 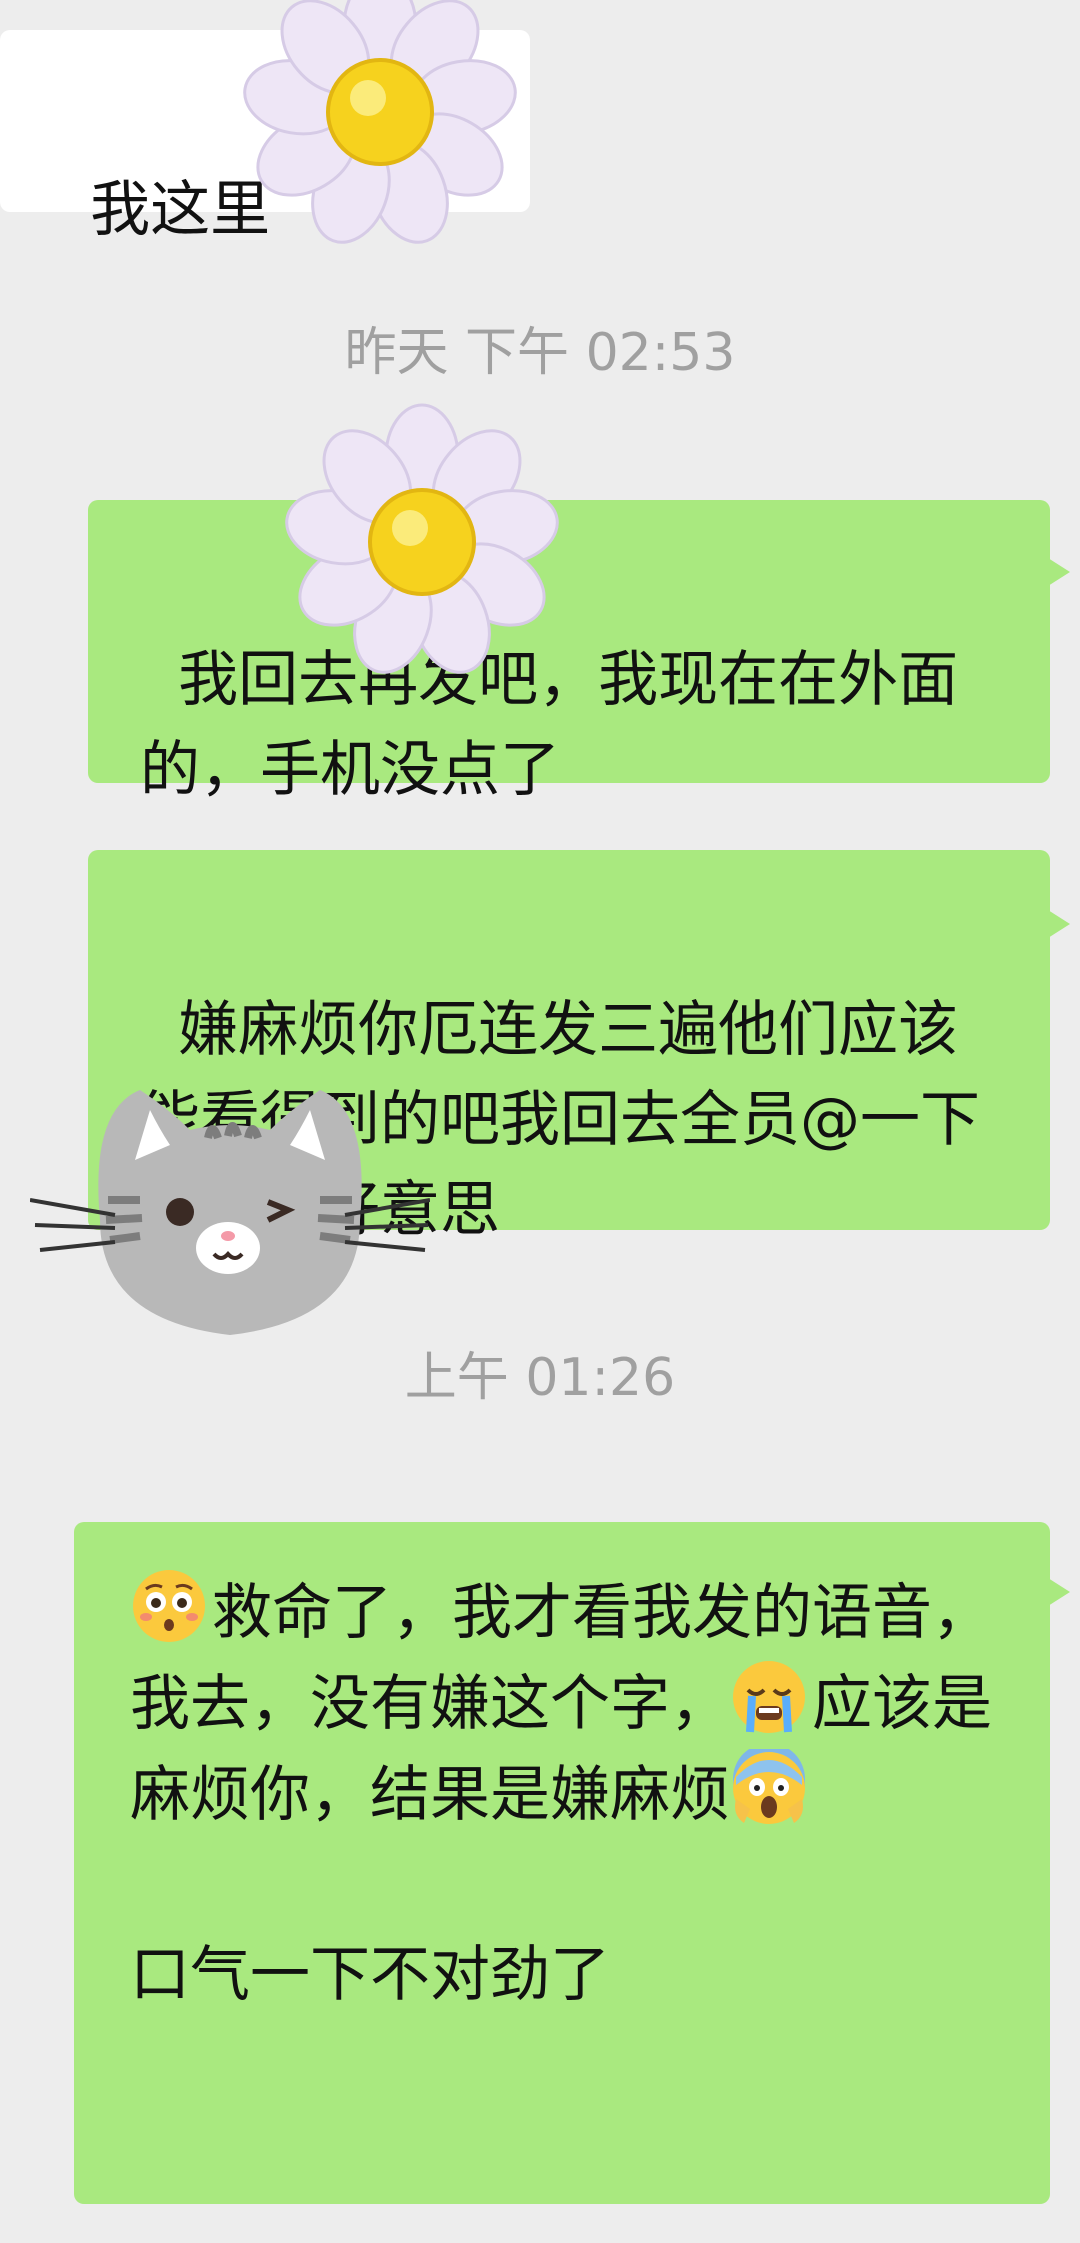 What do you see at coordinates (540, 353) in the screenshot?
I see `timestamp: 昨天 下午 02:53` at bounding box center [540, 353].